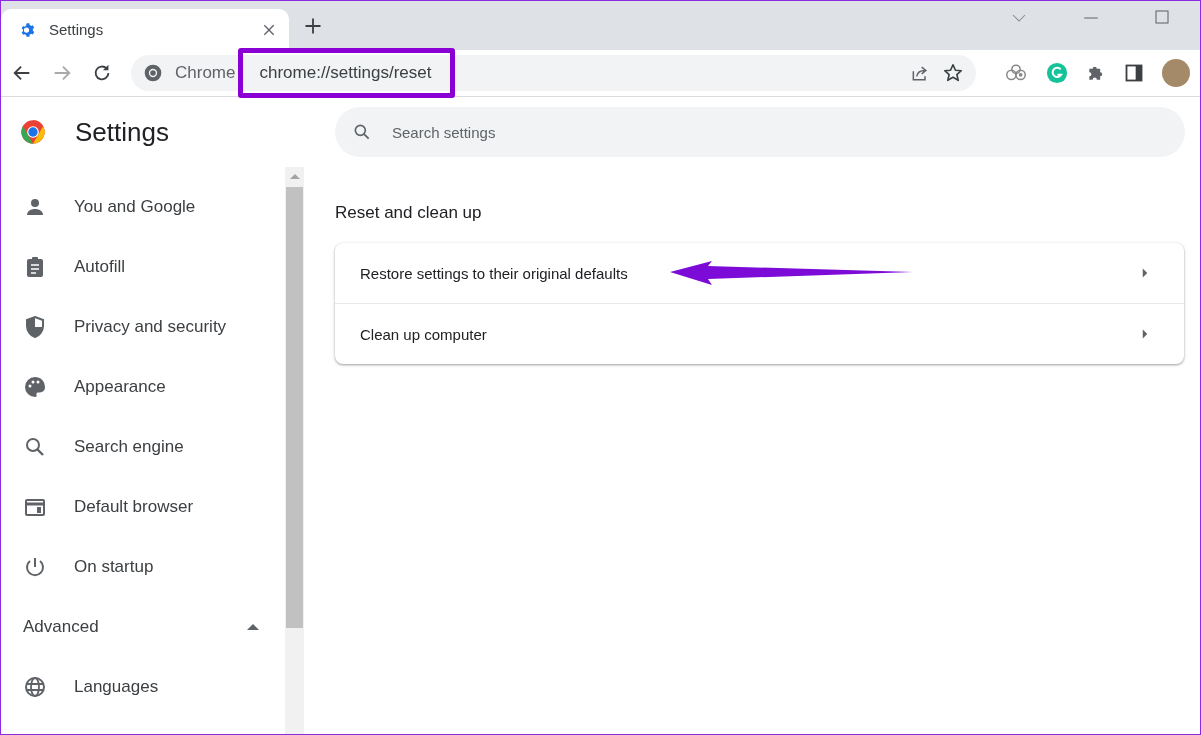 The width and height of the screenshot is (1201, 735). I want to click on side-panel-icon, so click(1134, 73).